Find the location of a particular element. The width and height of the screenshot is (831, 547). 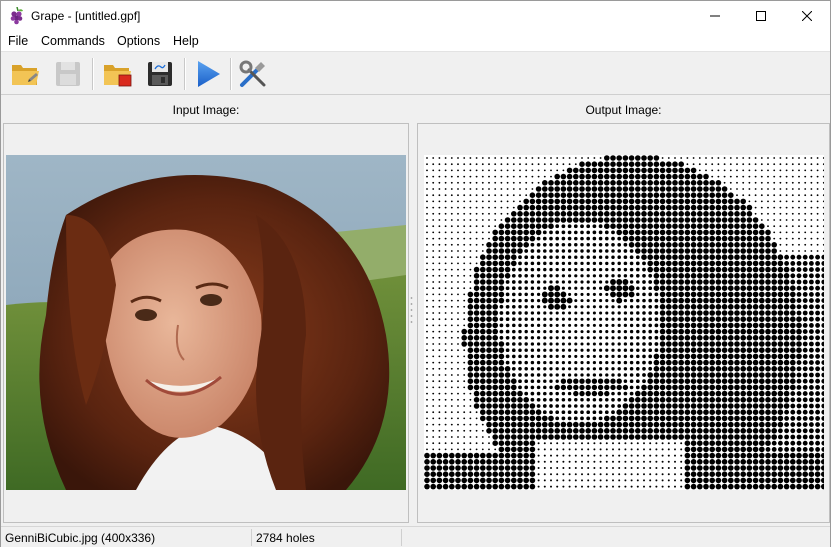

menu-help: Help is located at coordinates (186, 41).